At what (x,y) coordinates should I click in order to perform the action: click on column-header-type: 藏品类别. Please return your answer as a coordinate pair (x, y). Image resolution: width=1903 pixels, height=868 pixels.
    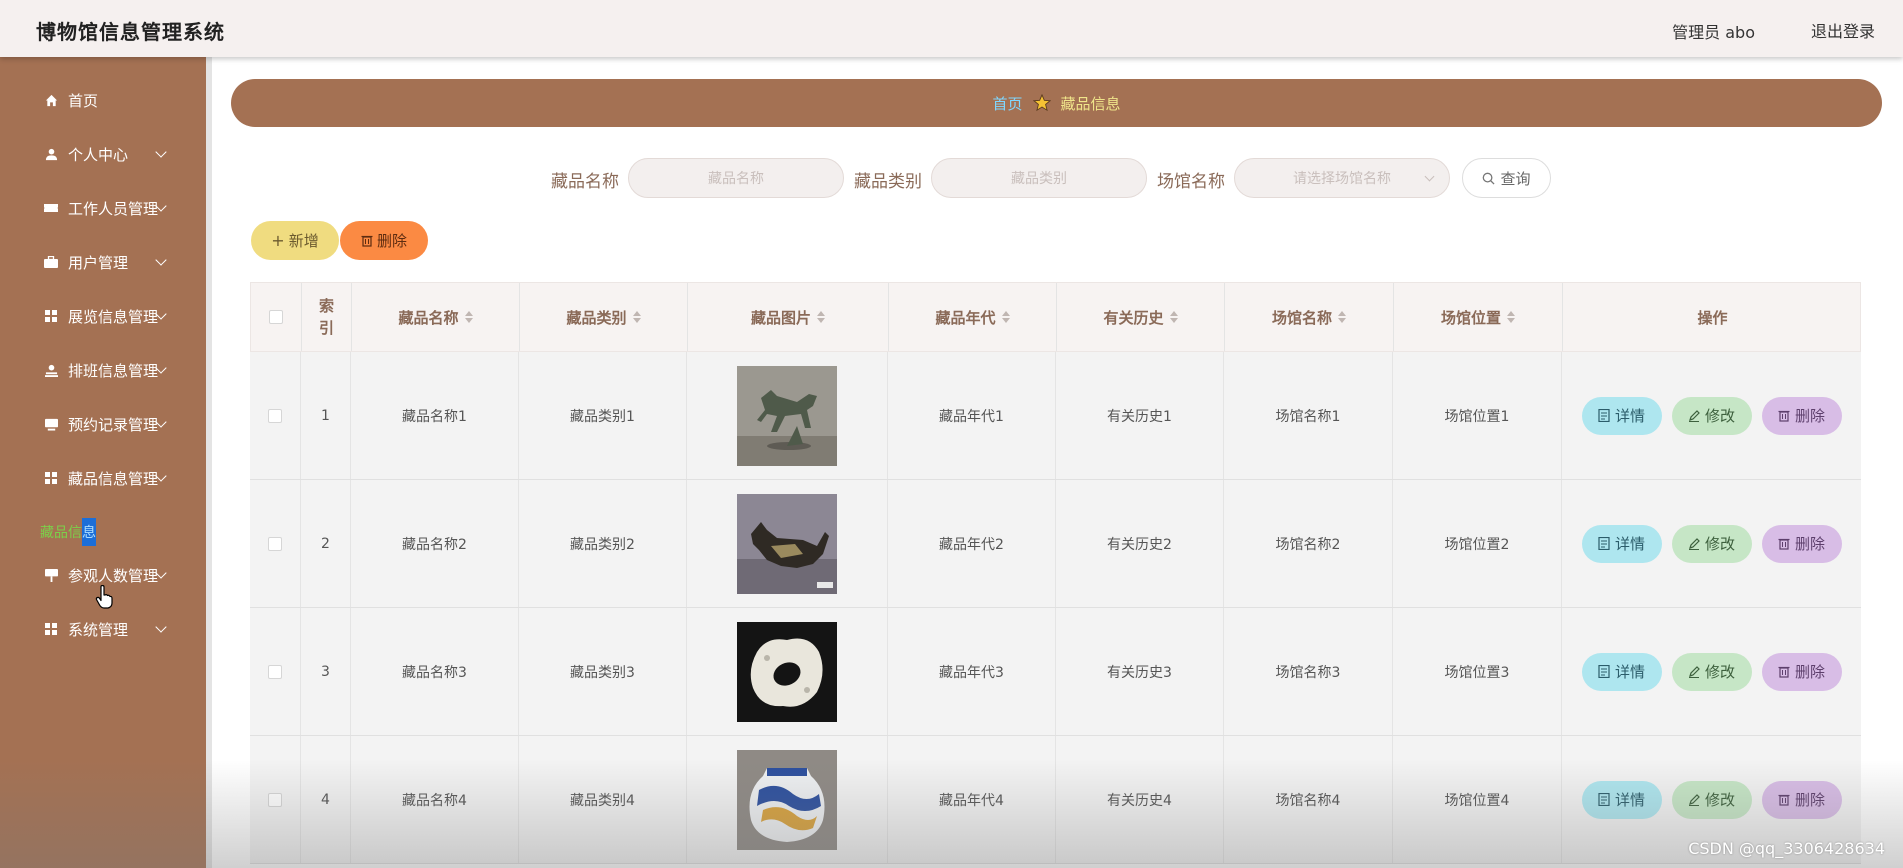
    Looking at the image, I should click on (604, 317).